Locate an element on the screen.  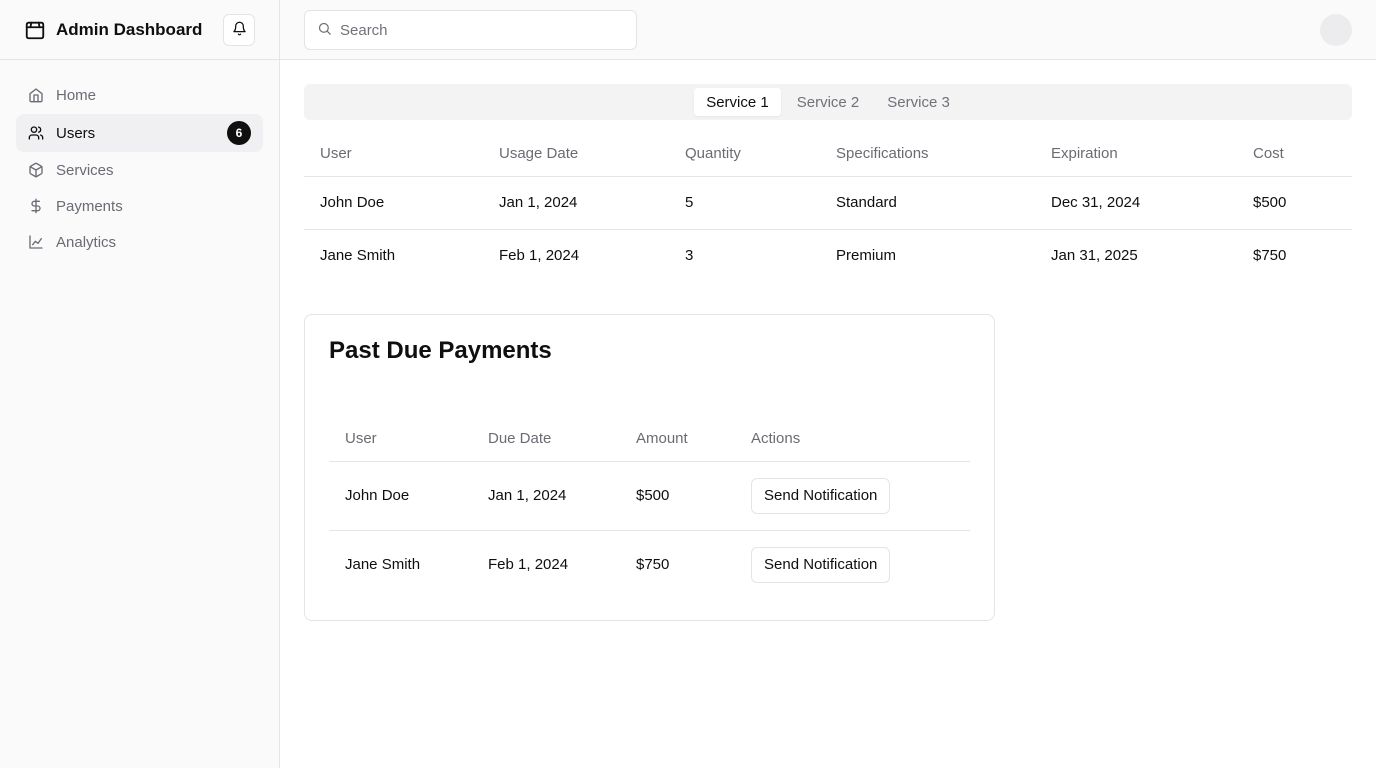
column-header: Expiration is located at coordinates (1136, 154).